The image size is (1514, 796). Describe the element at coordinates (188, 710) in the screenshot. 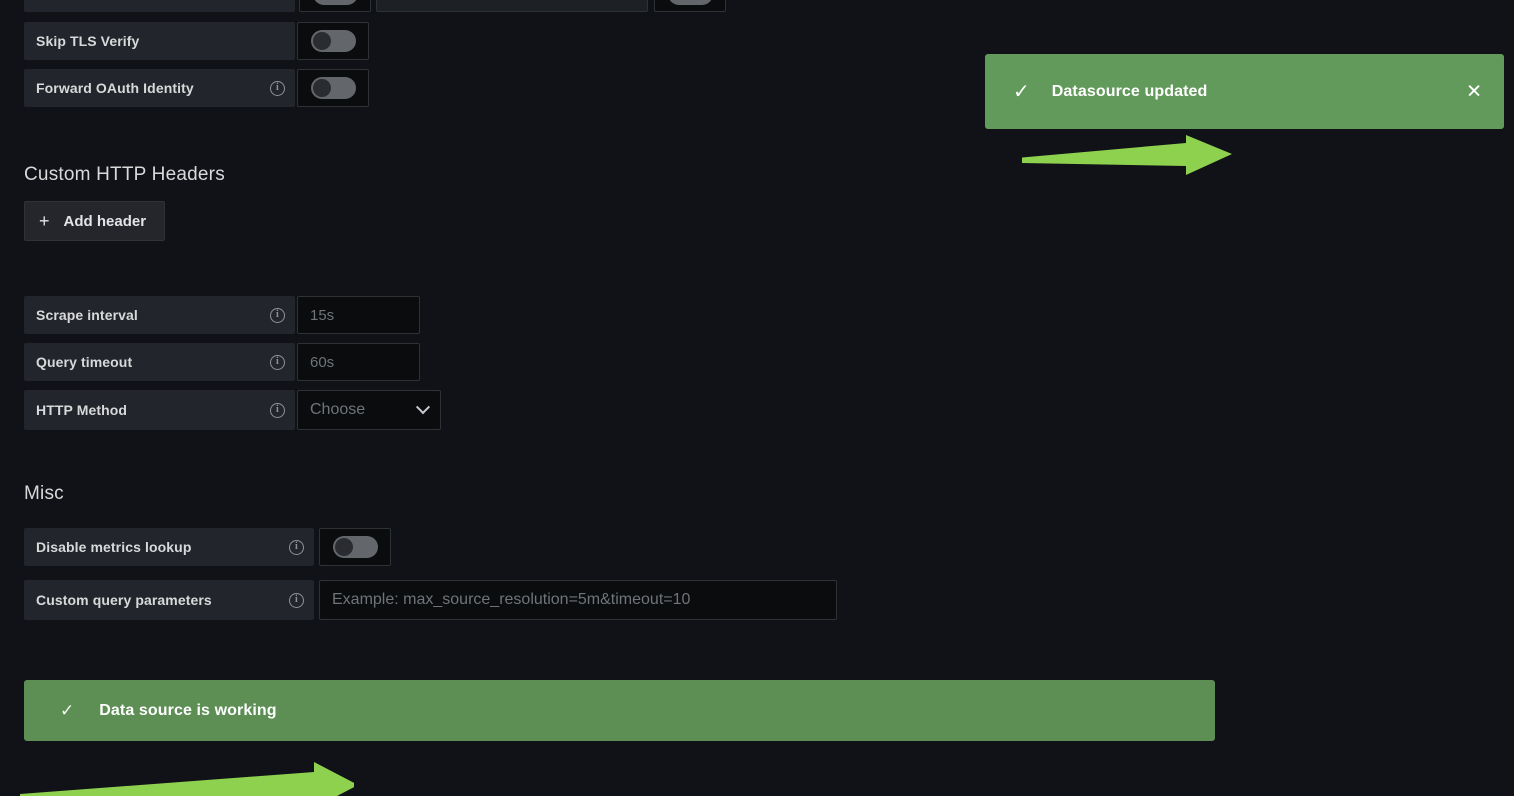

I see `datasource-status-message: Data source is working` at that location.